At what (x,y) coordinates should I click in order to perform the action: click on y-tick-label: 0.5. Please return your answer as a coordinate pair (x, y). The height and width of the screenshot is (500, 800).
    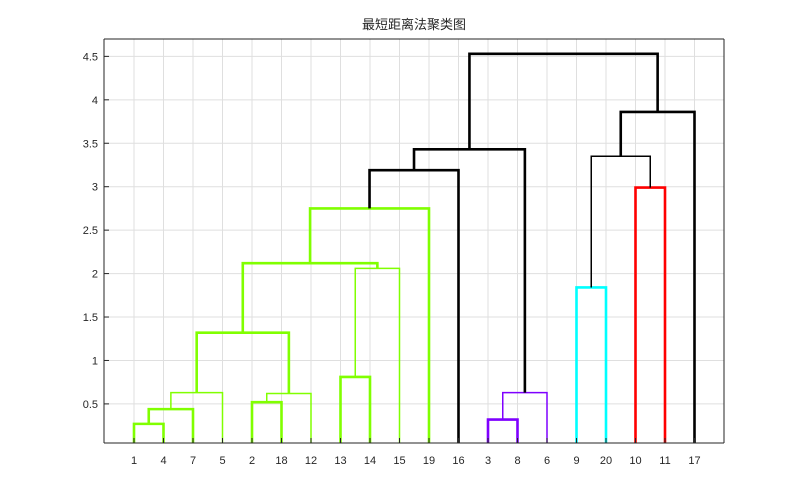
    Looking at the image, I should click on (90, 405).